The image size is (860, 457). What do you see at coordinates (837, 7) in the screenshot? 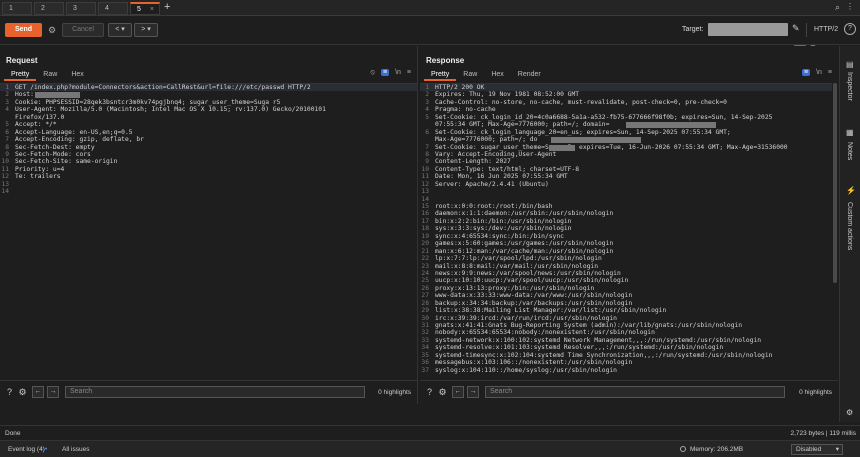
I see `search-icon: ⌕` at bounding box center [837, 7].